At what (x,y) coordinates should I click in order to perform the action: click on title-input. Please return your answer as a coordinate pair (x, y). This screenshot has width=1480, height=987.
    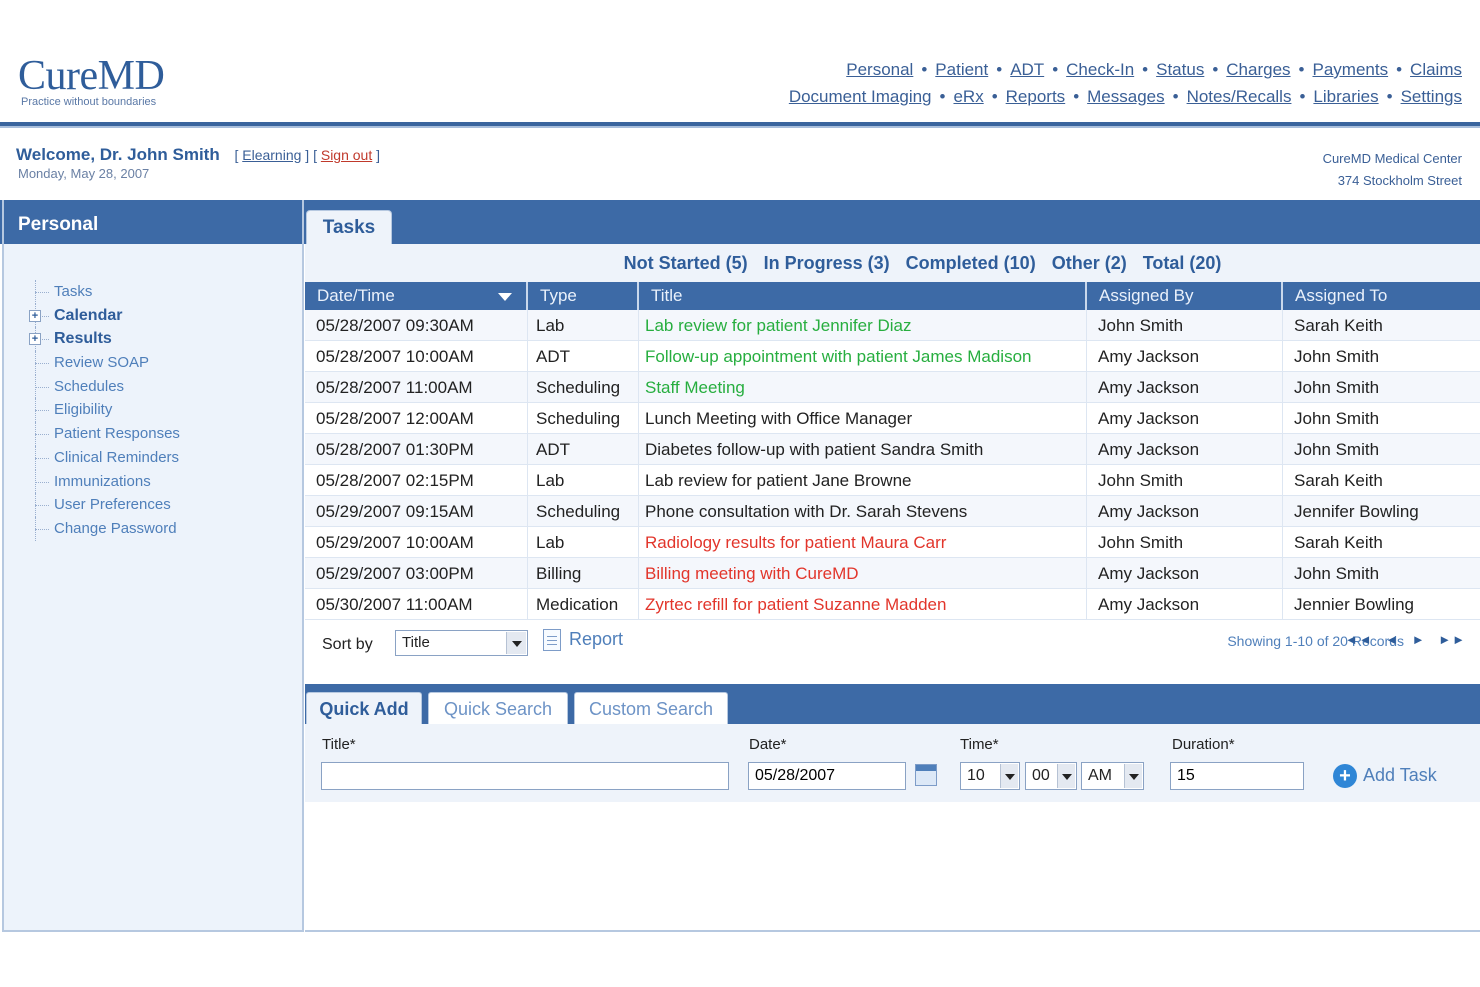
    Looking at the image, I should click on (525, 776).